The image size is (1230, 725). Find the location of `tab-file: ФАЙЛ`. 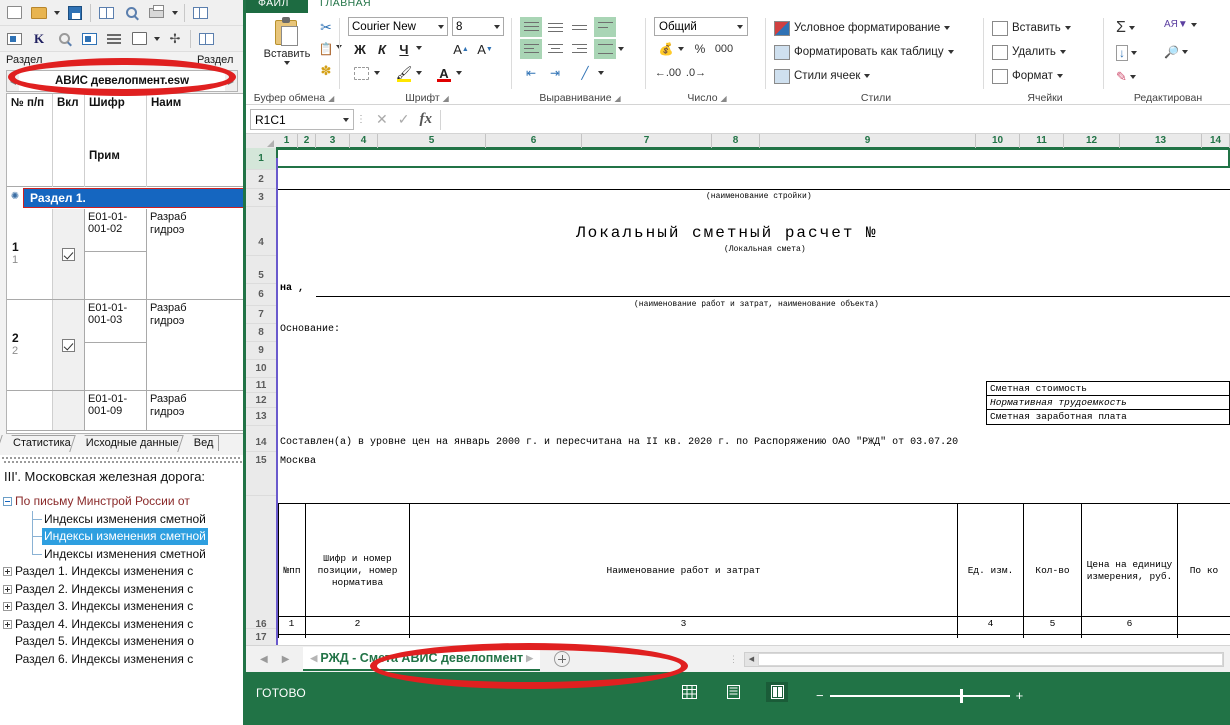

tab-file: ФАЙЛ is located at coordinates (273, 6).